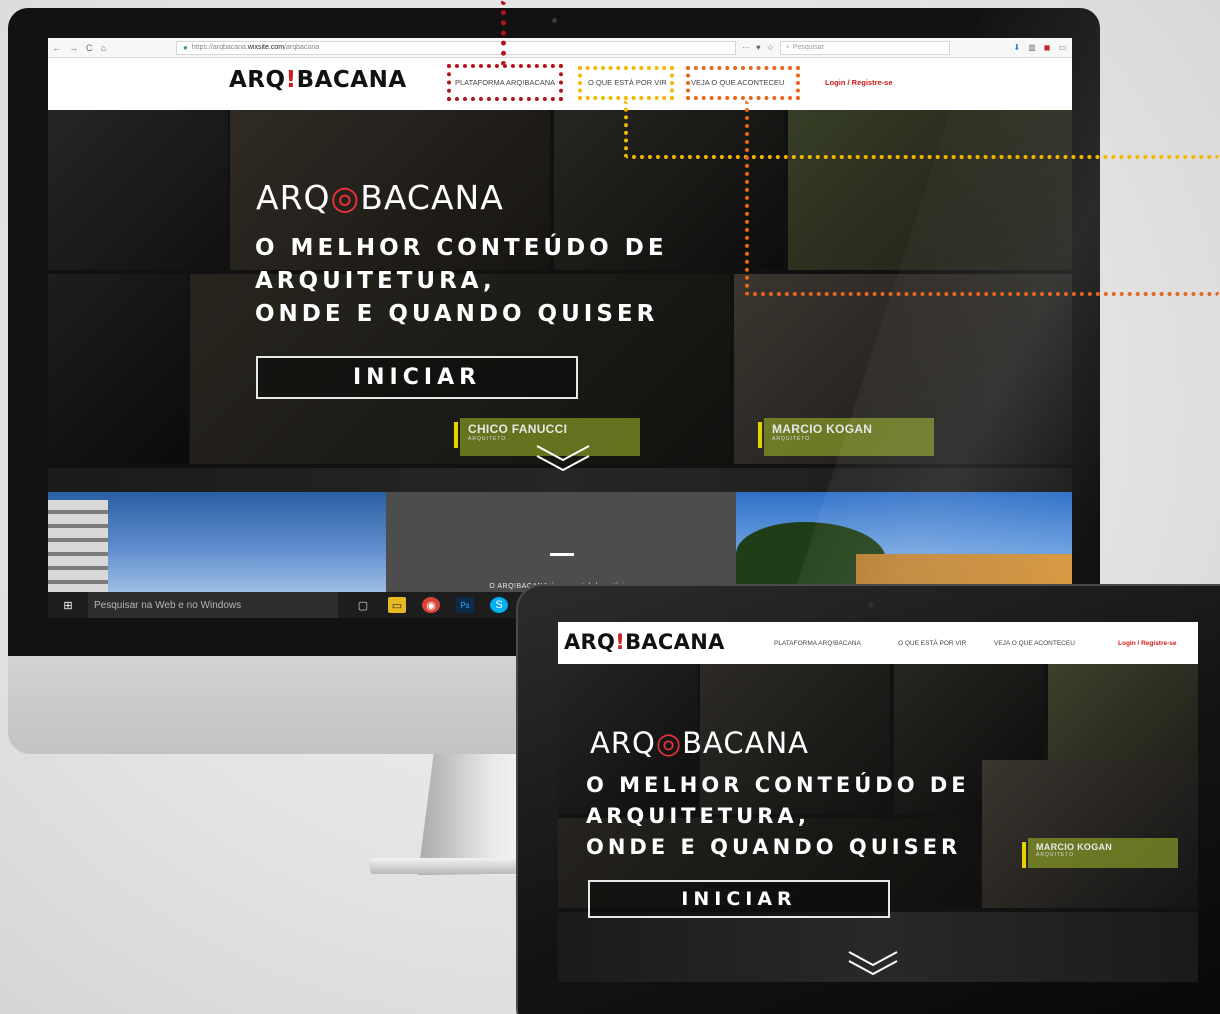 This screenshot has width=1220, height=1014. I want to click on tablet-site-logo: ARQ!BACANA, so click(644, 642).